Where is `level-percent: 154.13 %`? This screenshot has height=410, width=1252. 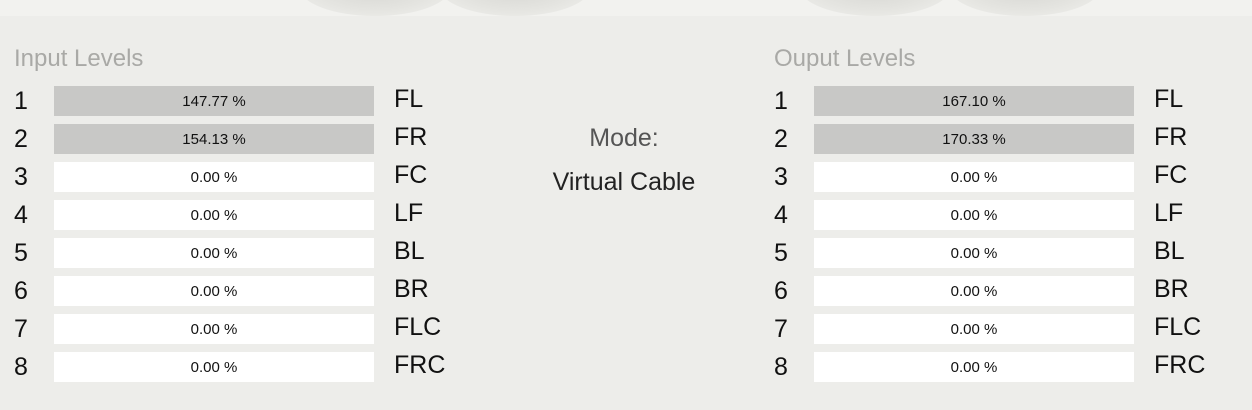
level-percent: 154.13 % is located at coordinates (214, 139).